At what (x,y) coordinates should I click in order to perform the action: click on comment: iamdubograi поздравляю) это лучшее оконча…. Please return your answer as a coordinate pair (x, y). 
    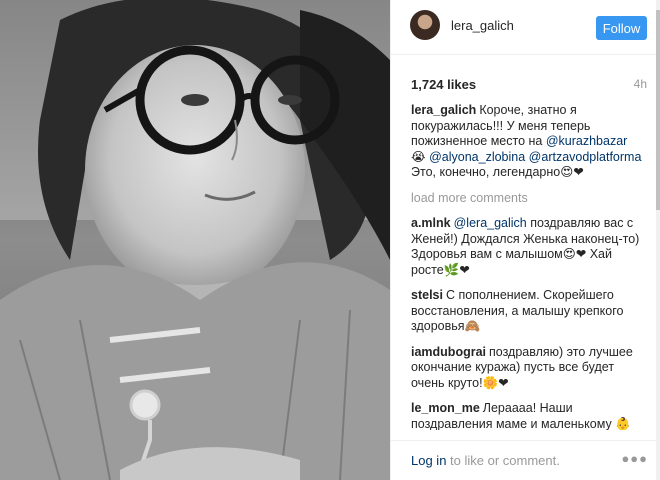
    Looking at the image, I should click on (527, 368).